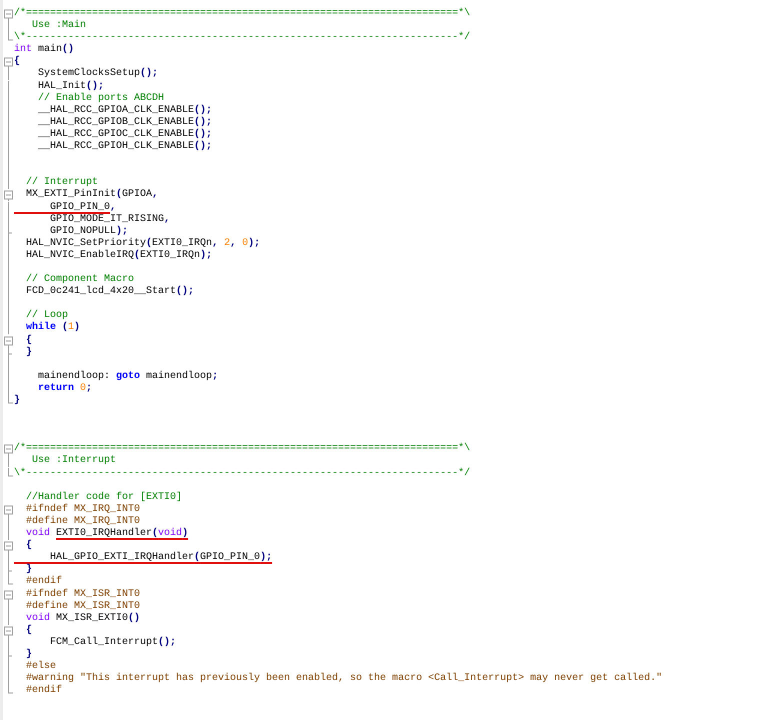 The height and width of the screenshot is (720, 779). Describe the element at coordinates (91, 195) in the screenshot. I see `code-line: MX_EXTI_PinInit(GPIOA,` at that location.